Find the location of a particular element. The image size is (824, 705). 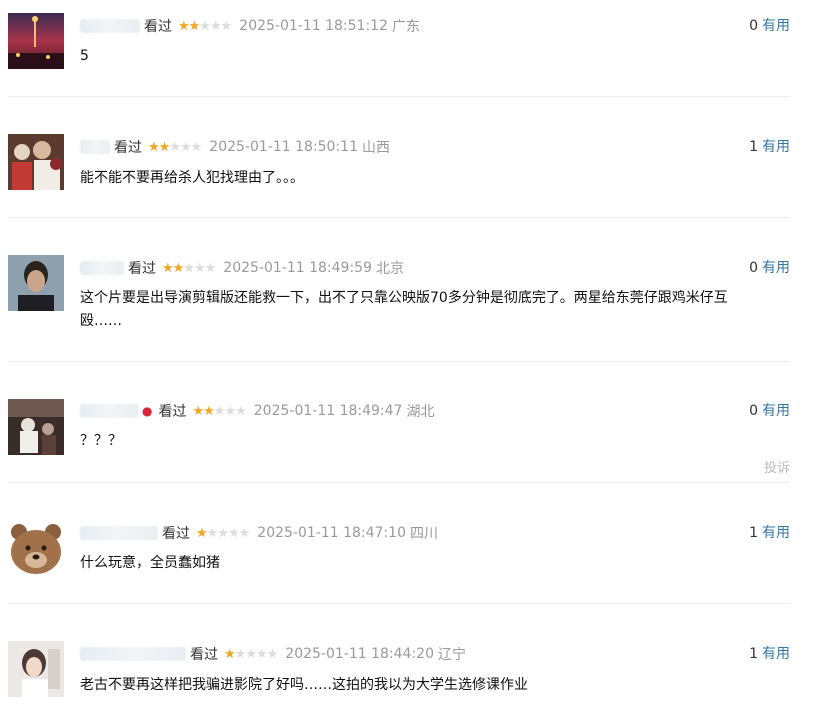

review-content: 5 is located at coordinates (84, 56).